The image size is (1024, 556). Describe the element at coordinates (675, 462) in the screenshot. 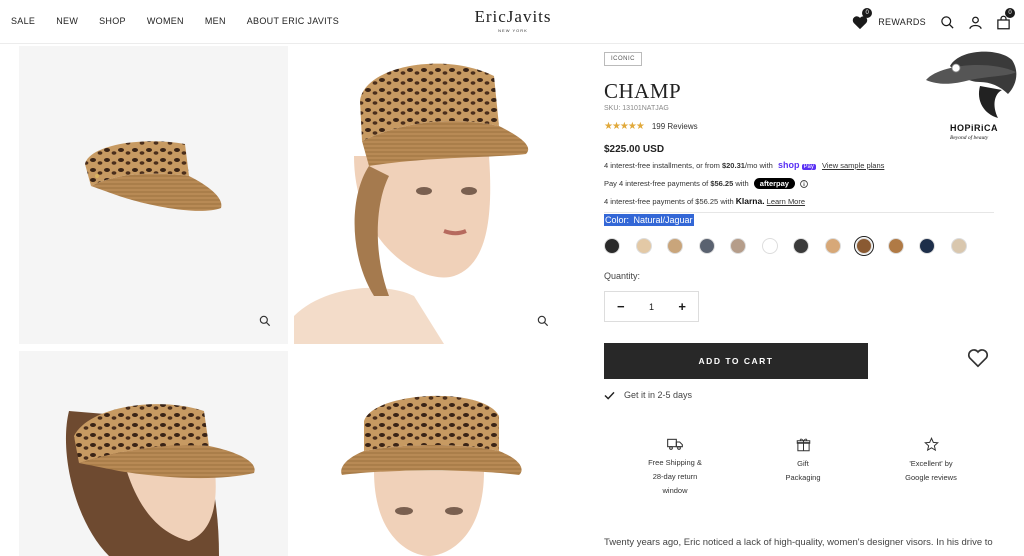

I see `feature-shipping-line1: Free Shipping &` at that location.